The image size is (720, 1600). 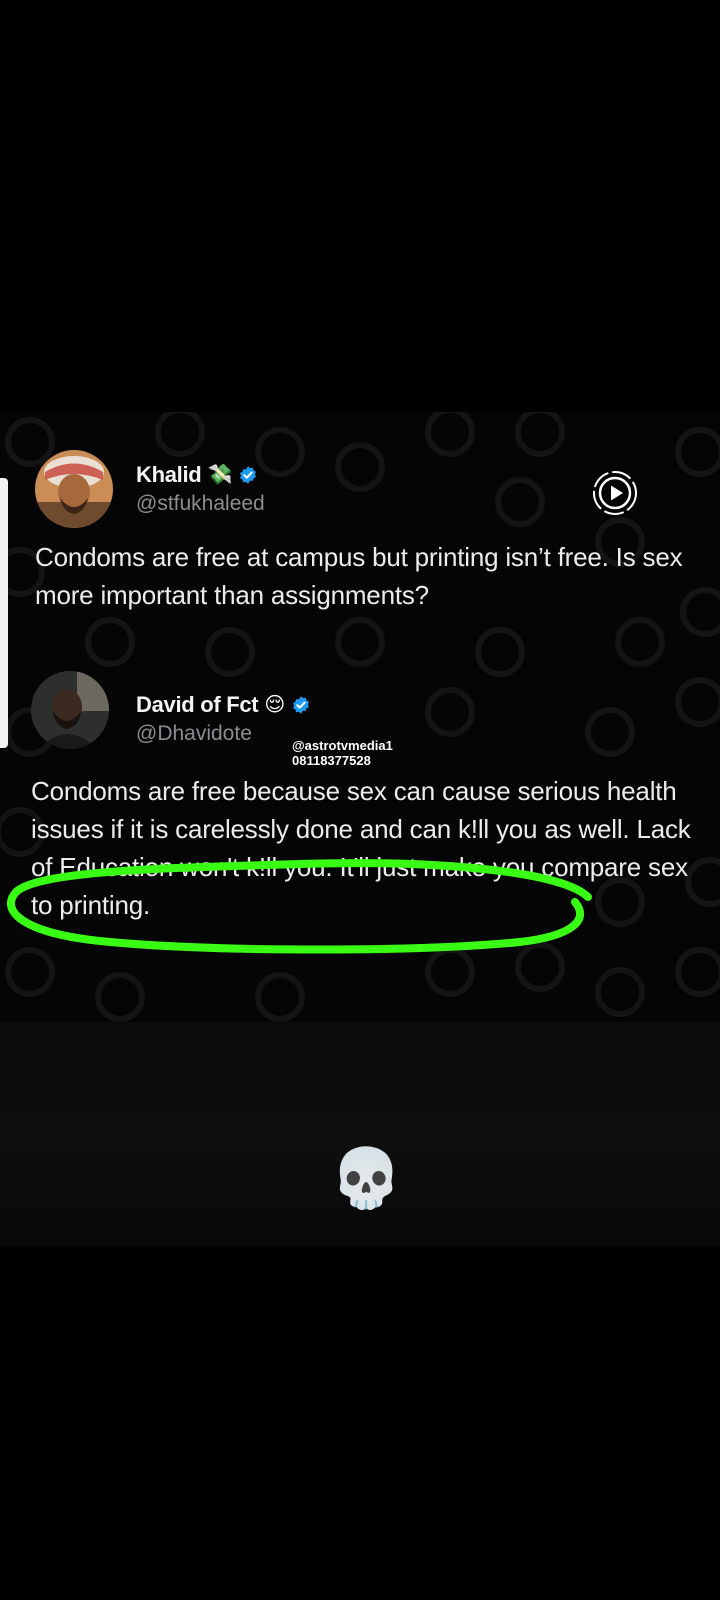 What do you see at coordinates (220, 475) in the screenshot?
I see `money-emoji-icon: 💸` at bounding box center [220, 475].